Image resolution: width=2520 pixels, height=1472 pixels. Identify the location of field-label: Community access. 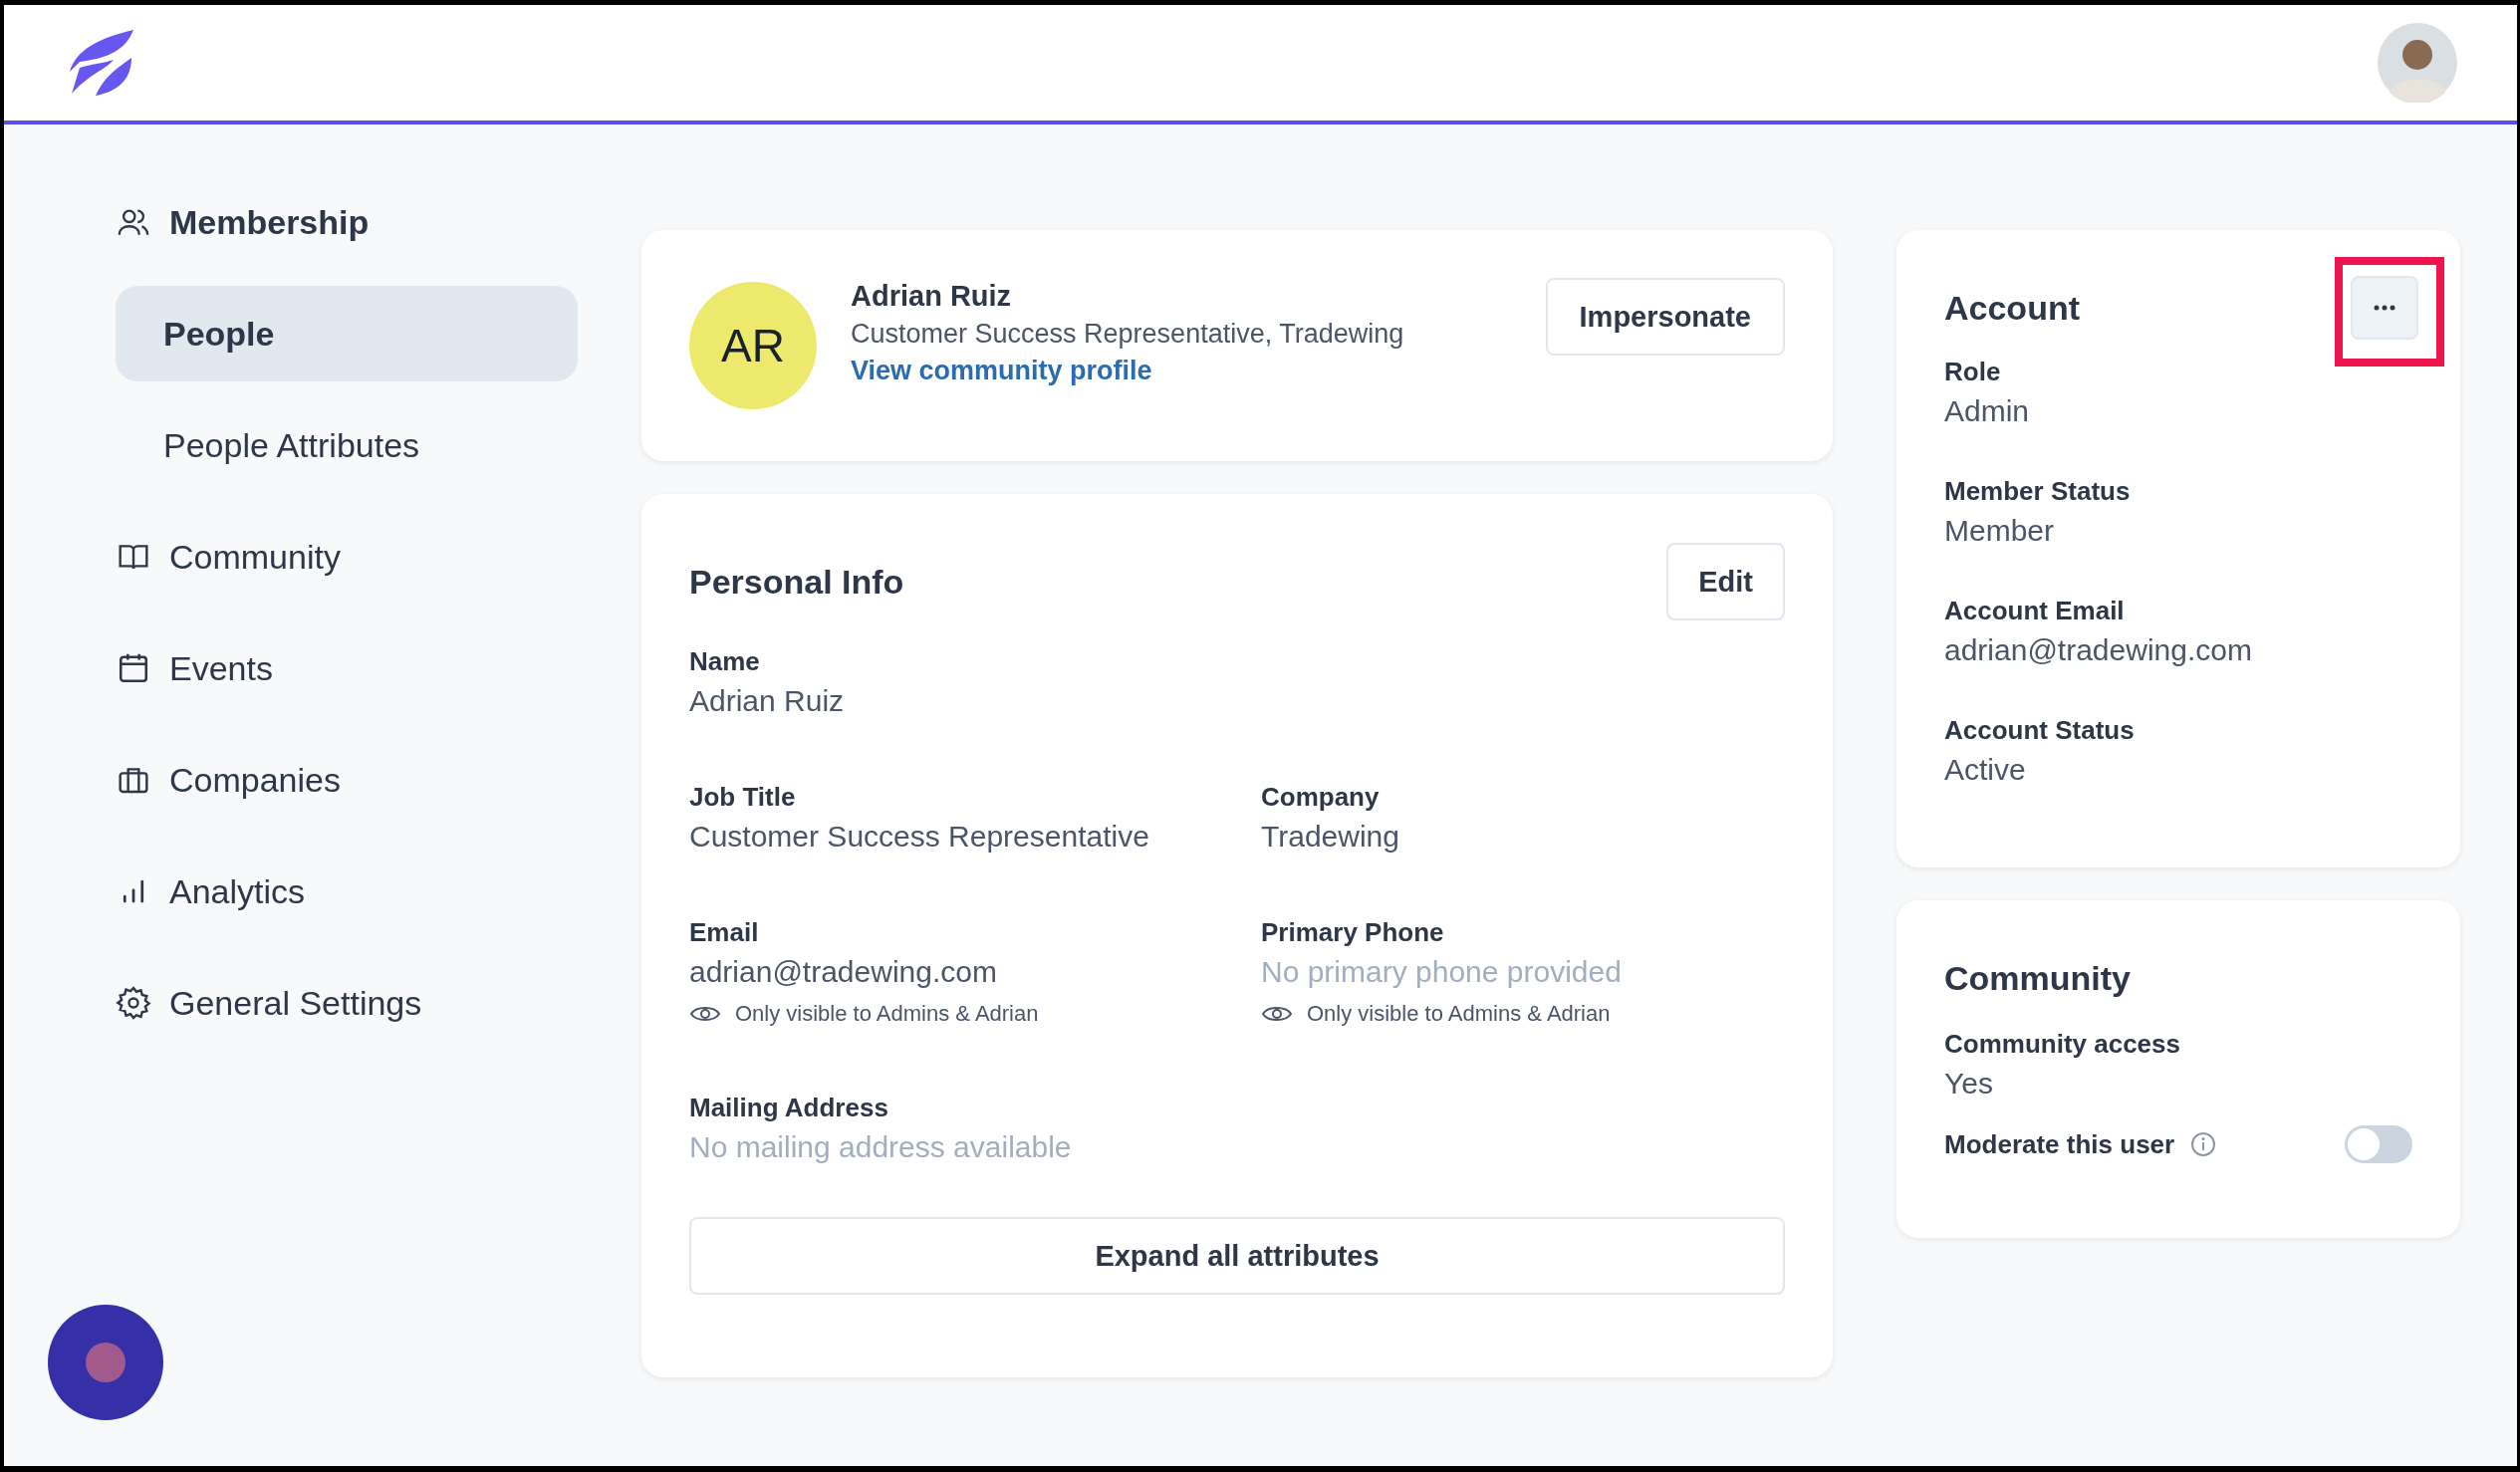
(2062, 1044).